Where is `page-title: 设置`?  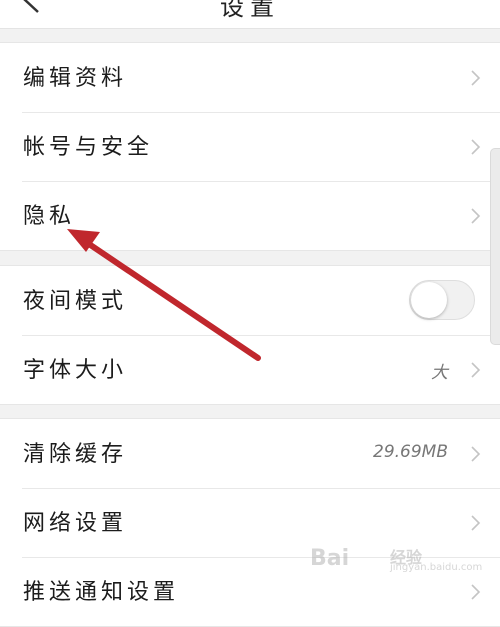
page-title: 设置 is located at coordinates (250, 10).